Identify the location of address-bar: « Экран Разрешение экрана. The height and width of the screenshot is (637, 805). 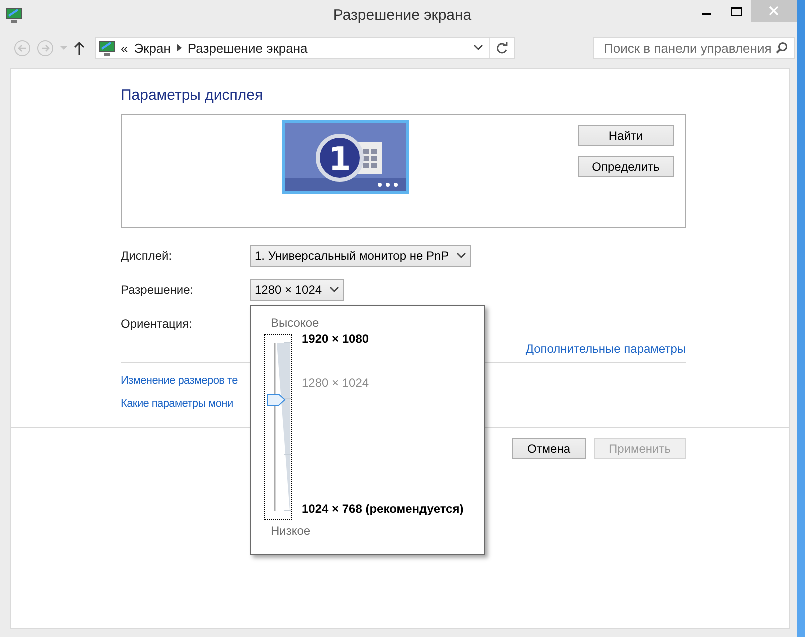
(305, 48).